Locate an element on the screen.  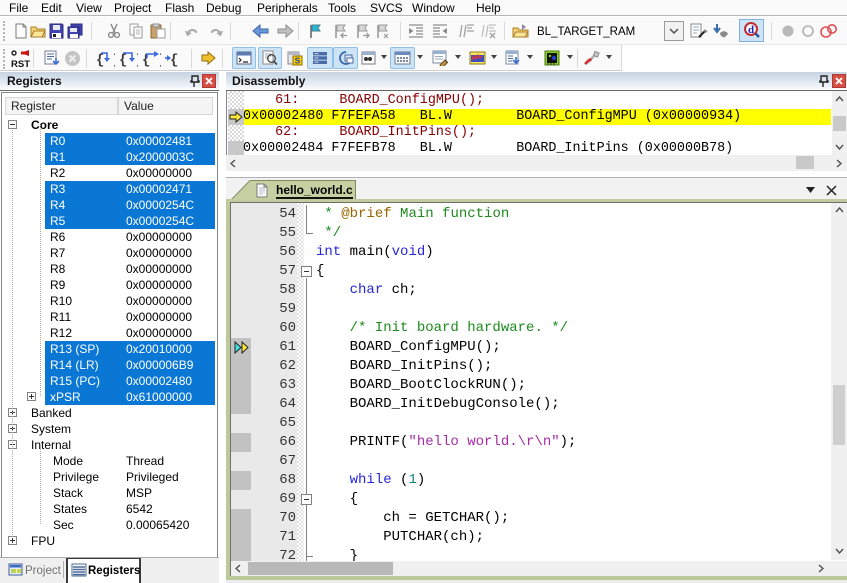
svg-text: d is located at coordinates (751, 30).